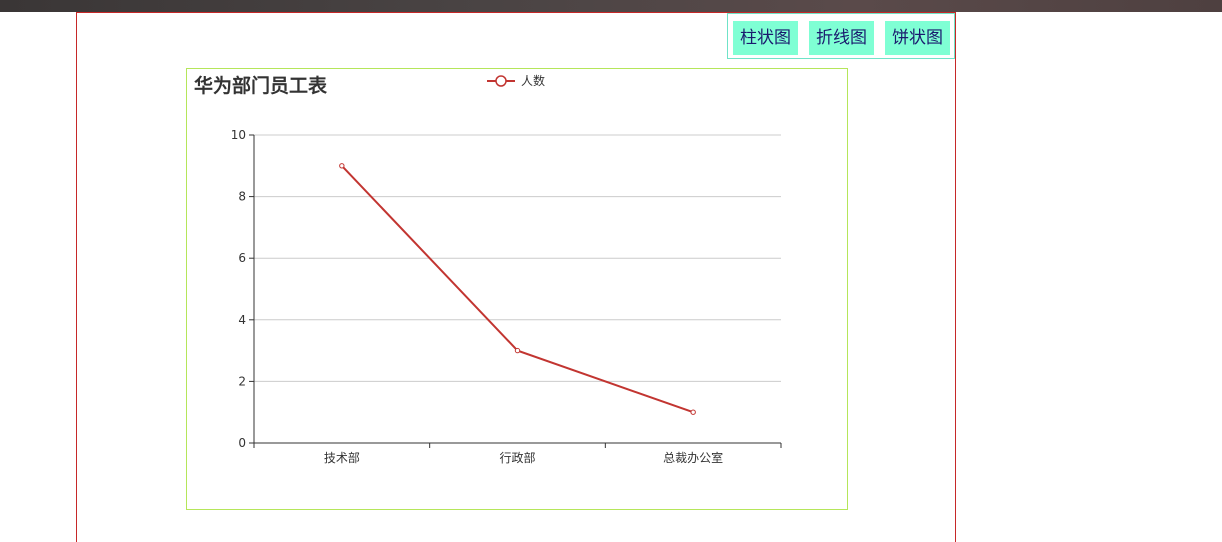 This screenshot has height=542, width=1222. What do you see at coordinates (242, 381) in the screenshot?
I see `y-tick-label: 2` at bounding box center [242, 381].